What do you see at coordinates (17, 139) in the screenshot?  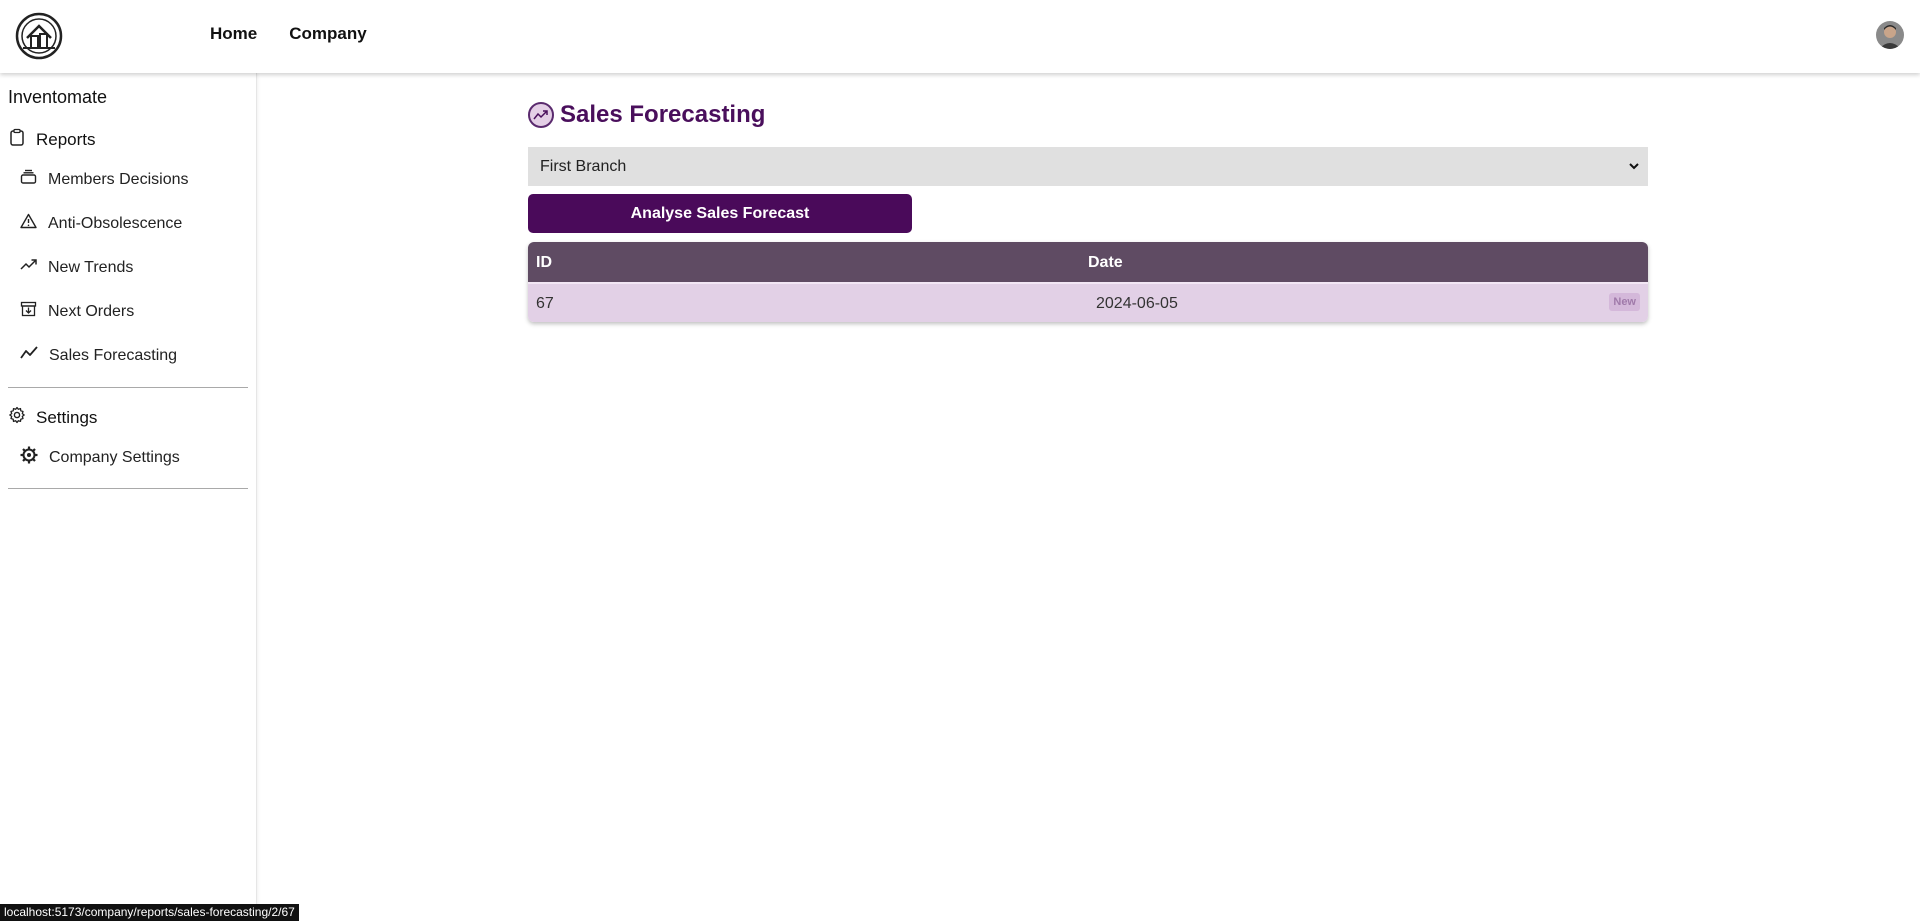 I see `clipboard-icon` at bounding box center [17, 139].